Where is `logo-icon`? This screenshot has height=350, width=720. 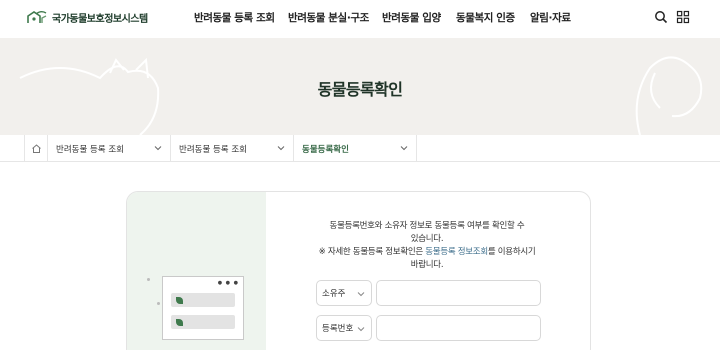
logo-icon is located at coordinates (37, 17).